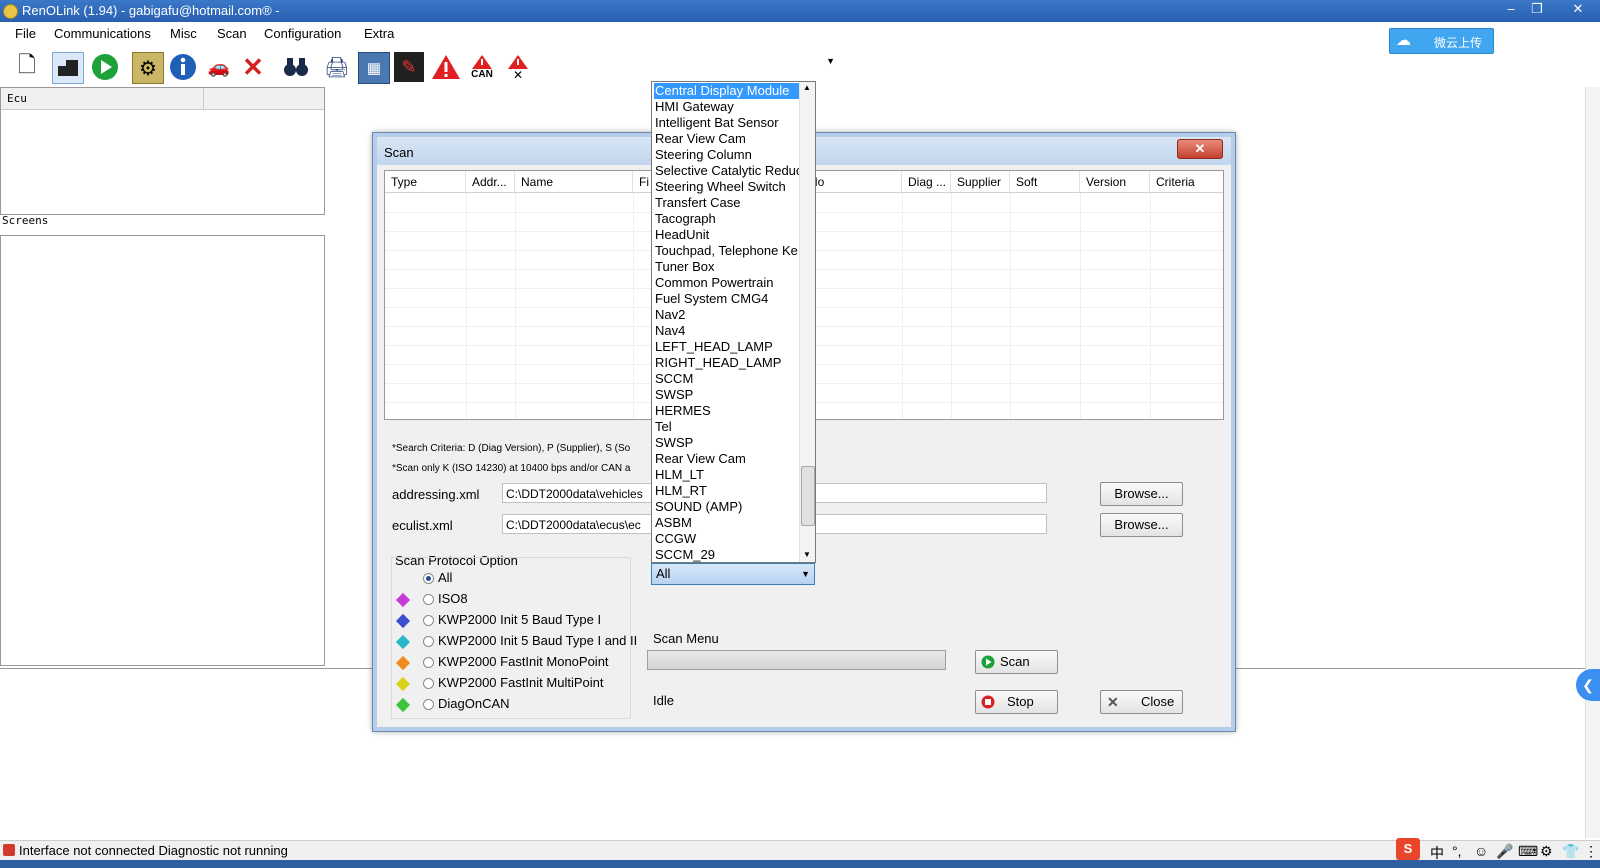 The width and height of the screenshot is (1600, 868). Describe the element at coordinates (727, 219) in the screenshot. I see `dropdown-option: Tacograph` at that location.